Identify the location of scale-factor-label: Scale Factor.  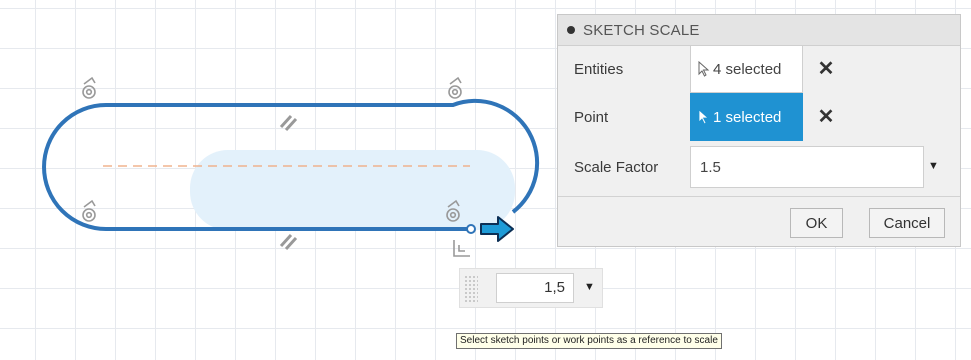
(616, 167).